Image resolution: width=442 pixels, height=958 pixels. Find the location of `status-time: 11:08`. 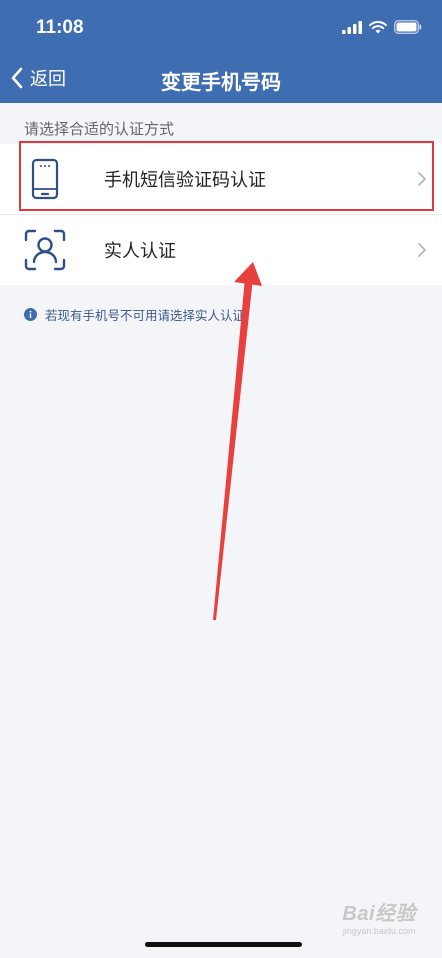

status-time: 11:08 is located at coordinates (60, 27).